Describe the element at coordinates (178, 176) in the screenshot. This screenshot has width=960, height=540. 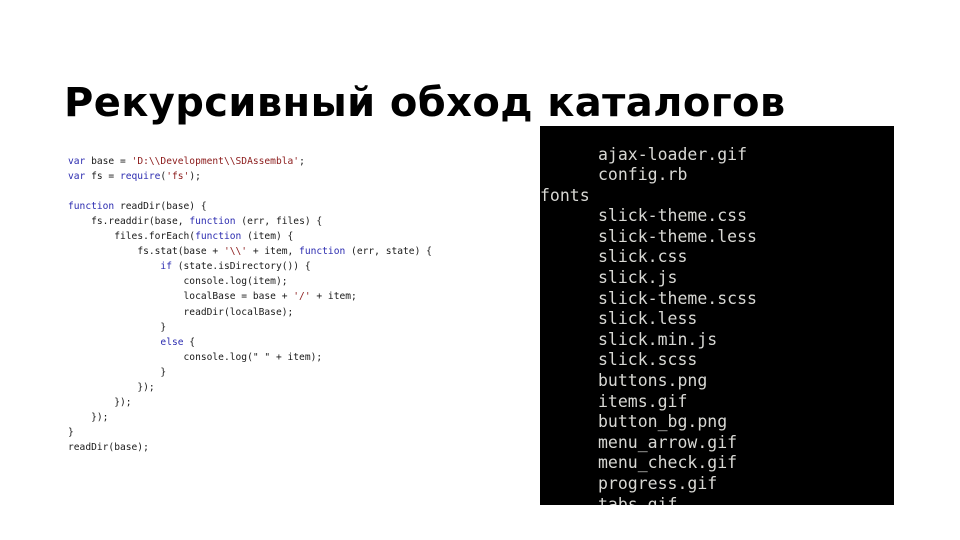
I see `code-token-str: 'fs'` at that location.